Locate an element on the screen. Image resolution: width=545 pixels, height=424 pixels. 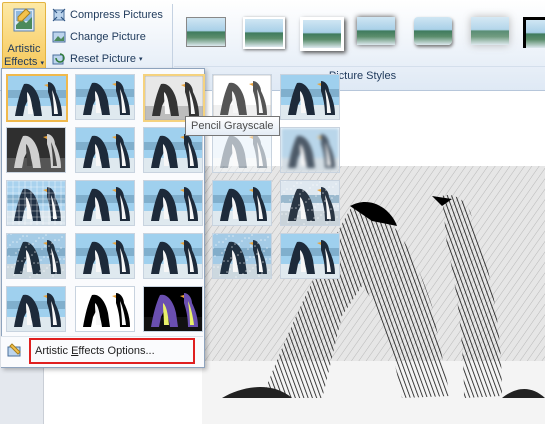
effect-blur is located at coordinates (310, 150).